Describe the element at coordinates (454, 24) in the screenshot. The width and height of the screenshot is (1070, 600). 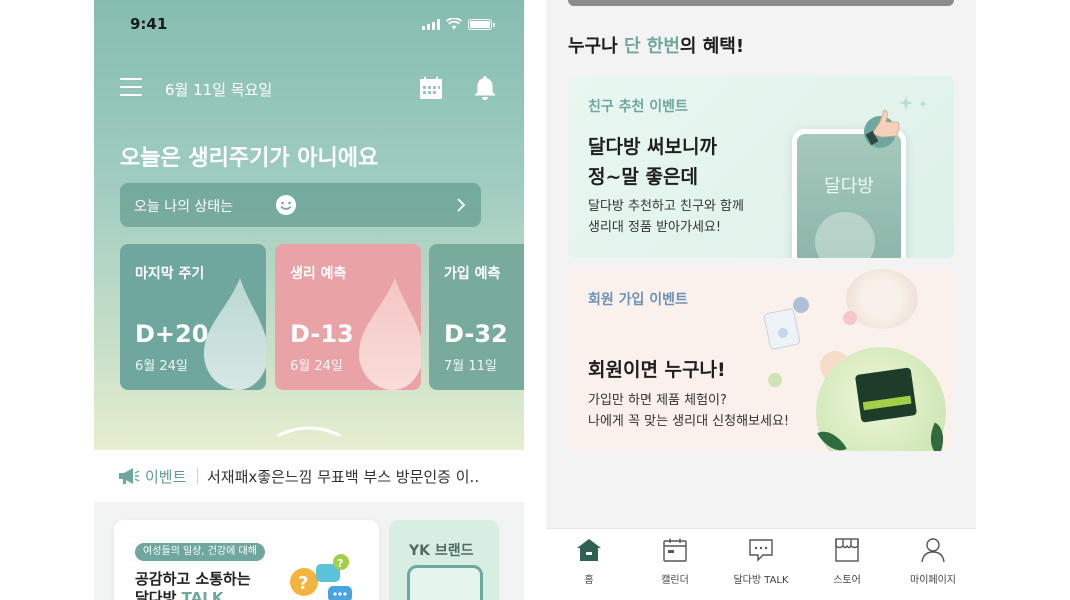
I see `wifi-icon` at that location.